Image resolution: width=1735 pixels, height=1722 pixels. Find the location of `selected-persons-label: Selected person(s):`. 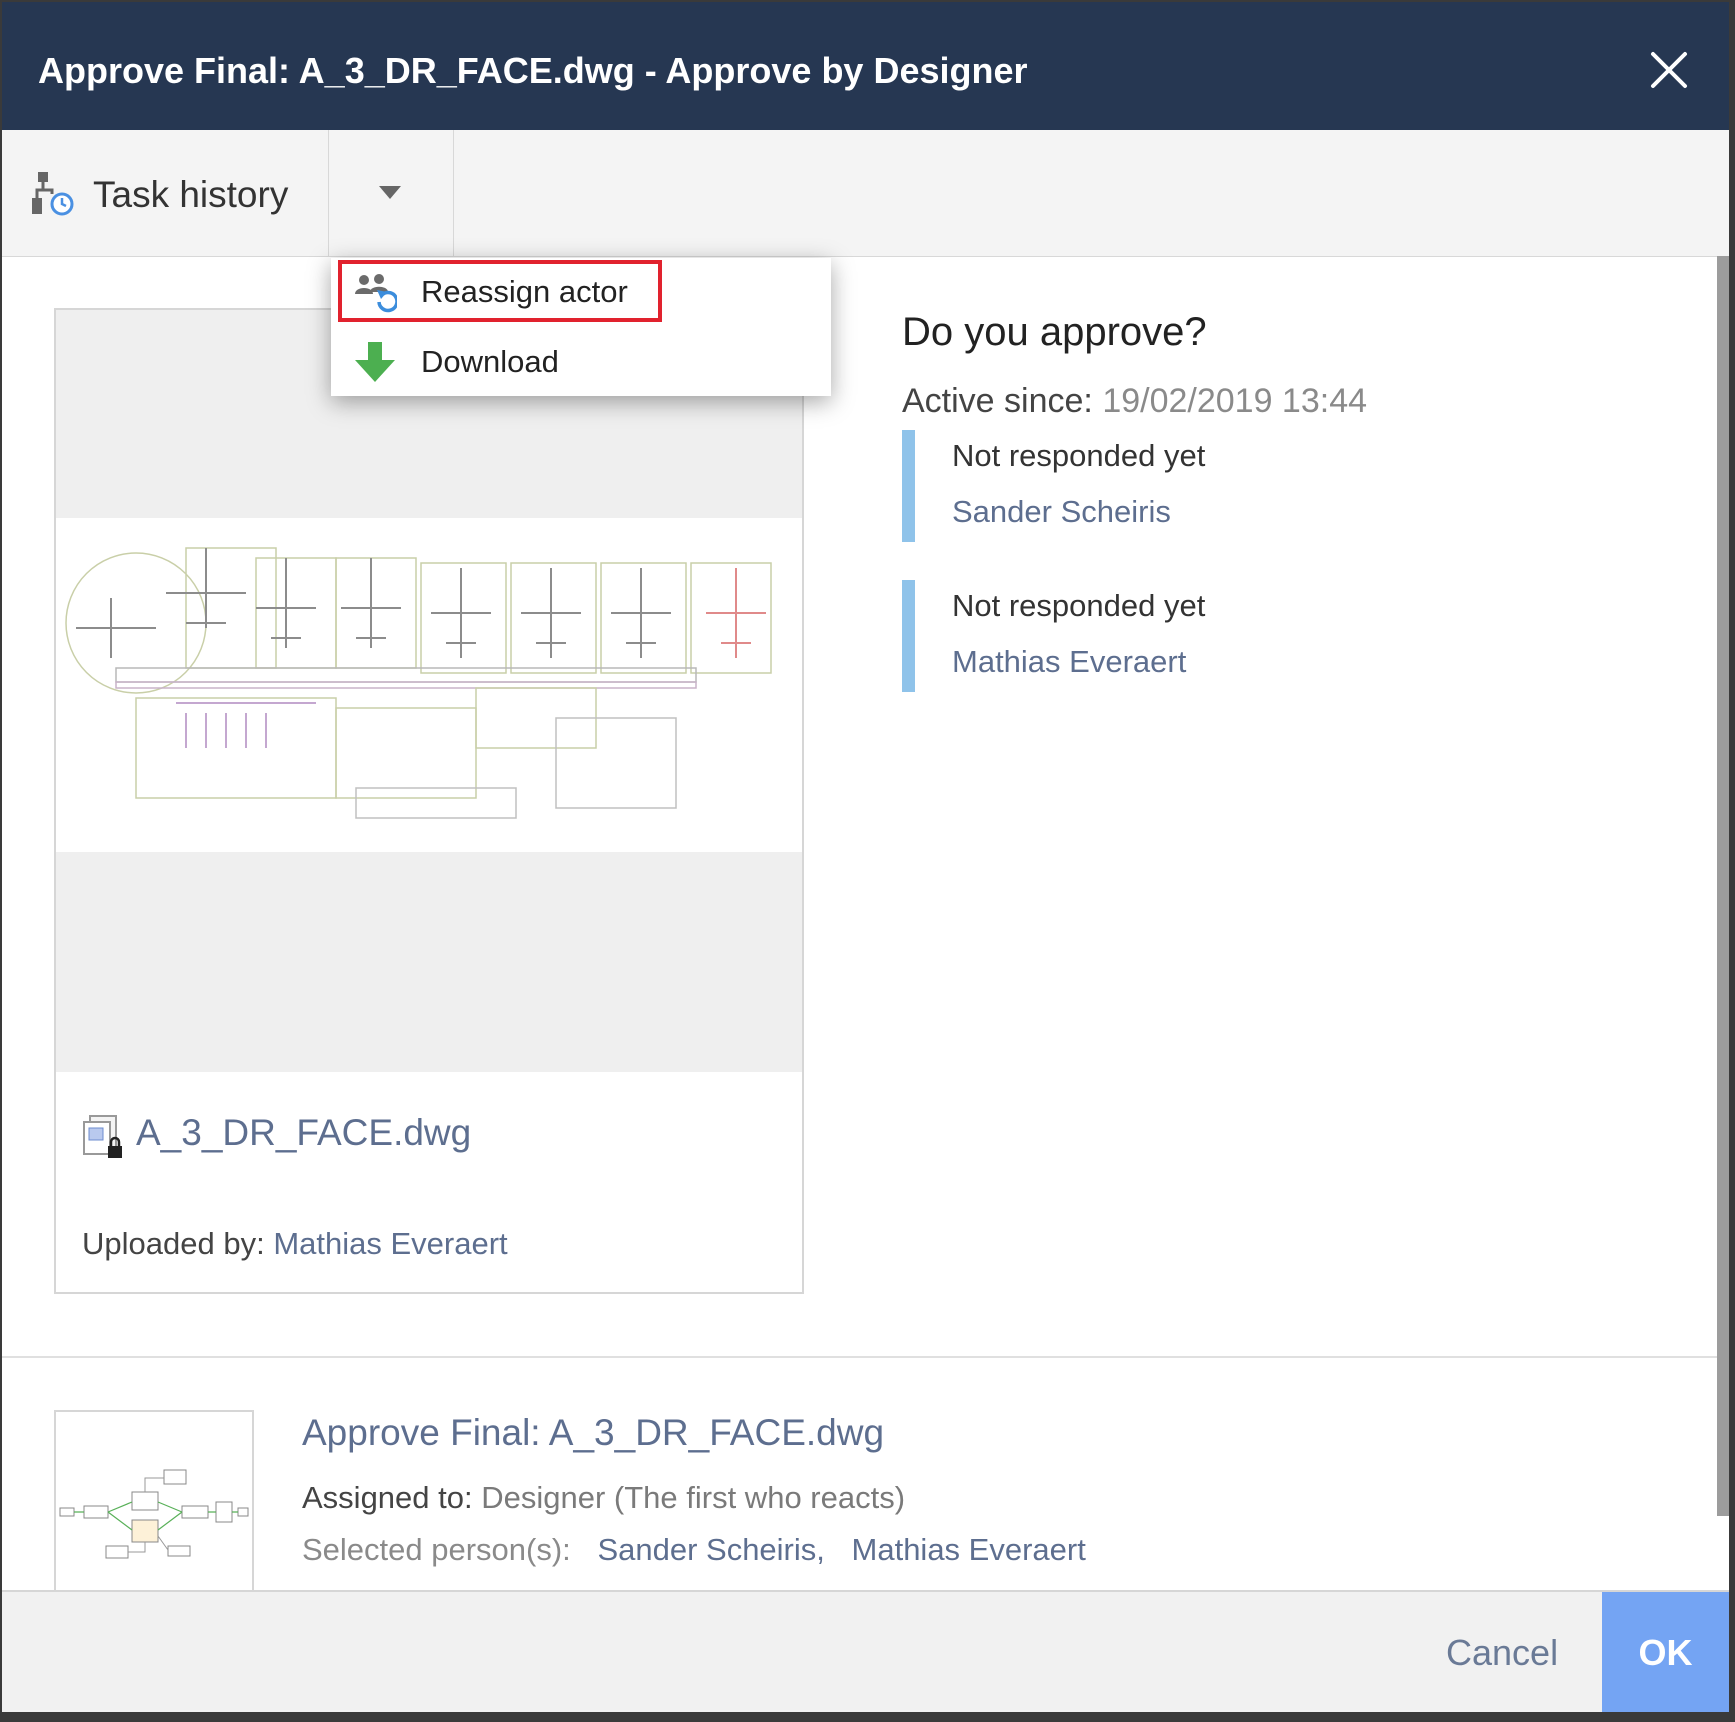

selected-persons-label: Selected person(s): is located at coordinates (436, 1549).